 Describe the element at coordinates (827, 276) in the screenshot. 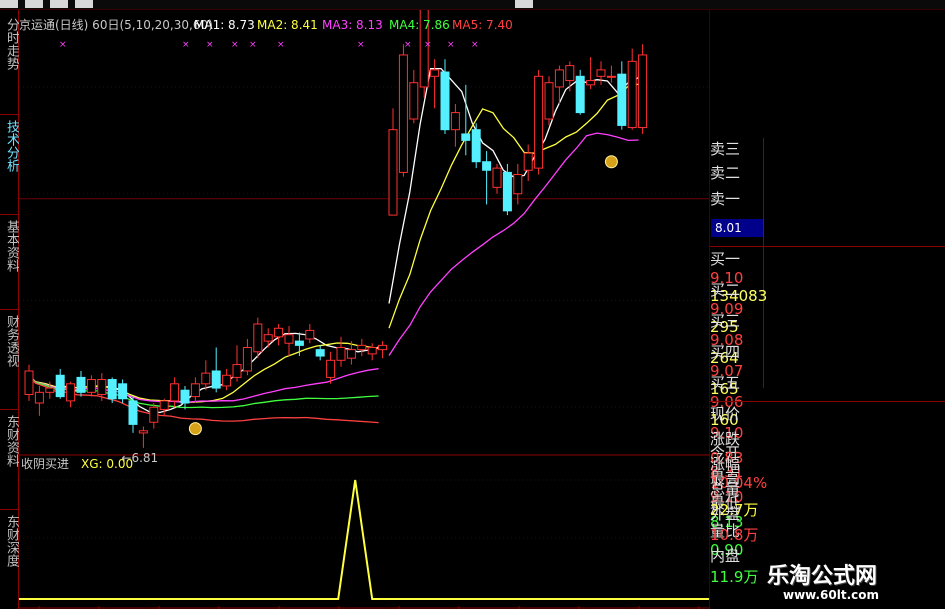

I see `bid-row: 买一 9.10 134083` at that location.